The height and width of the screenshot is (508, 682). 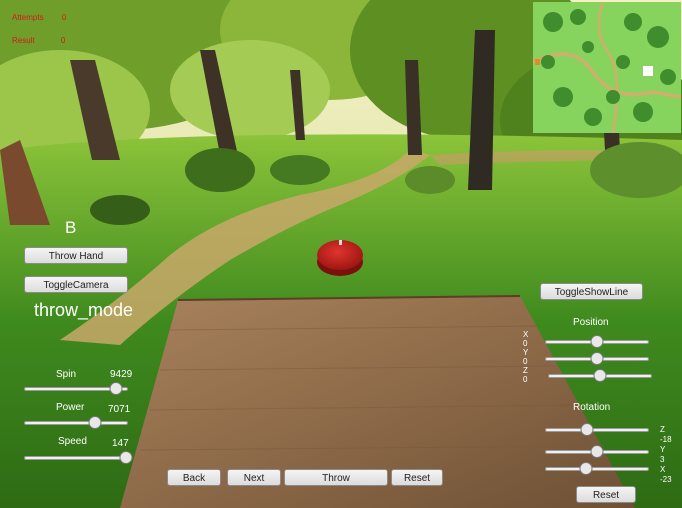 I want to click on position-z-axis-label: Z, so click(x=525, y=370).